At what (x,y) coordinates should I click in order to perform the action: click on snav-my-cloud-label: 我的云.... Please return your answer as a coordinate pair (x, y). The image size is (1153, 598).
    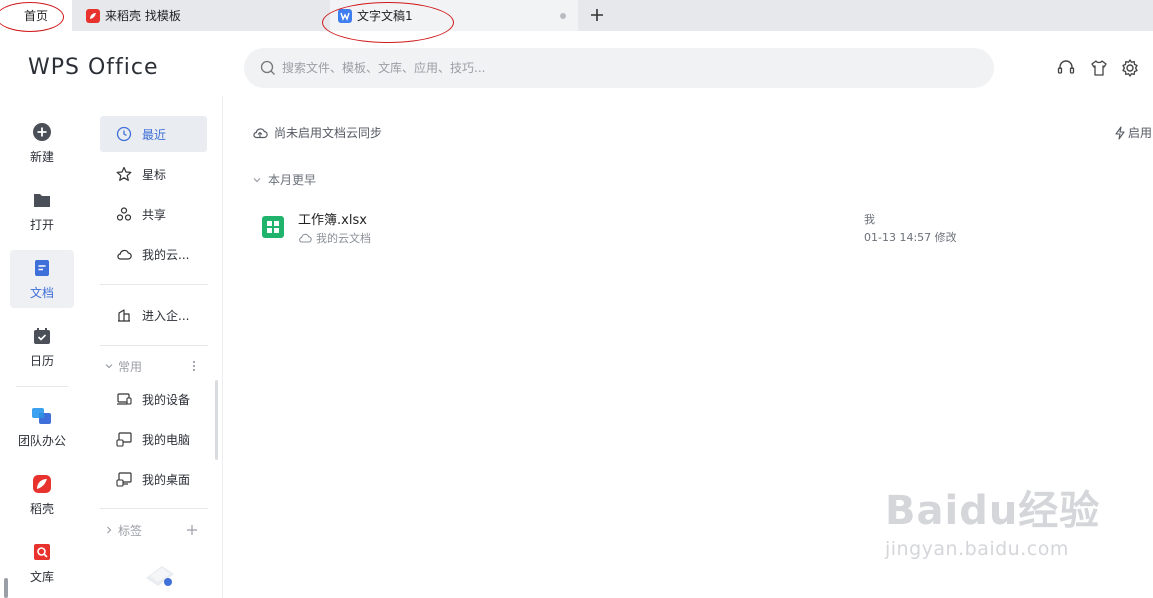
    Looking at the image, I should click on (166, 254).